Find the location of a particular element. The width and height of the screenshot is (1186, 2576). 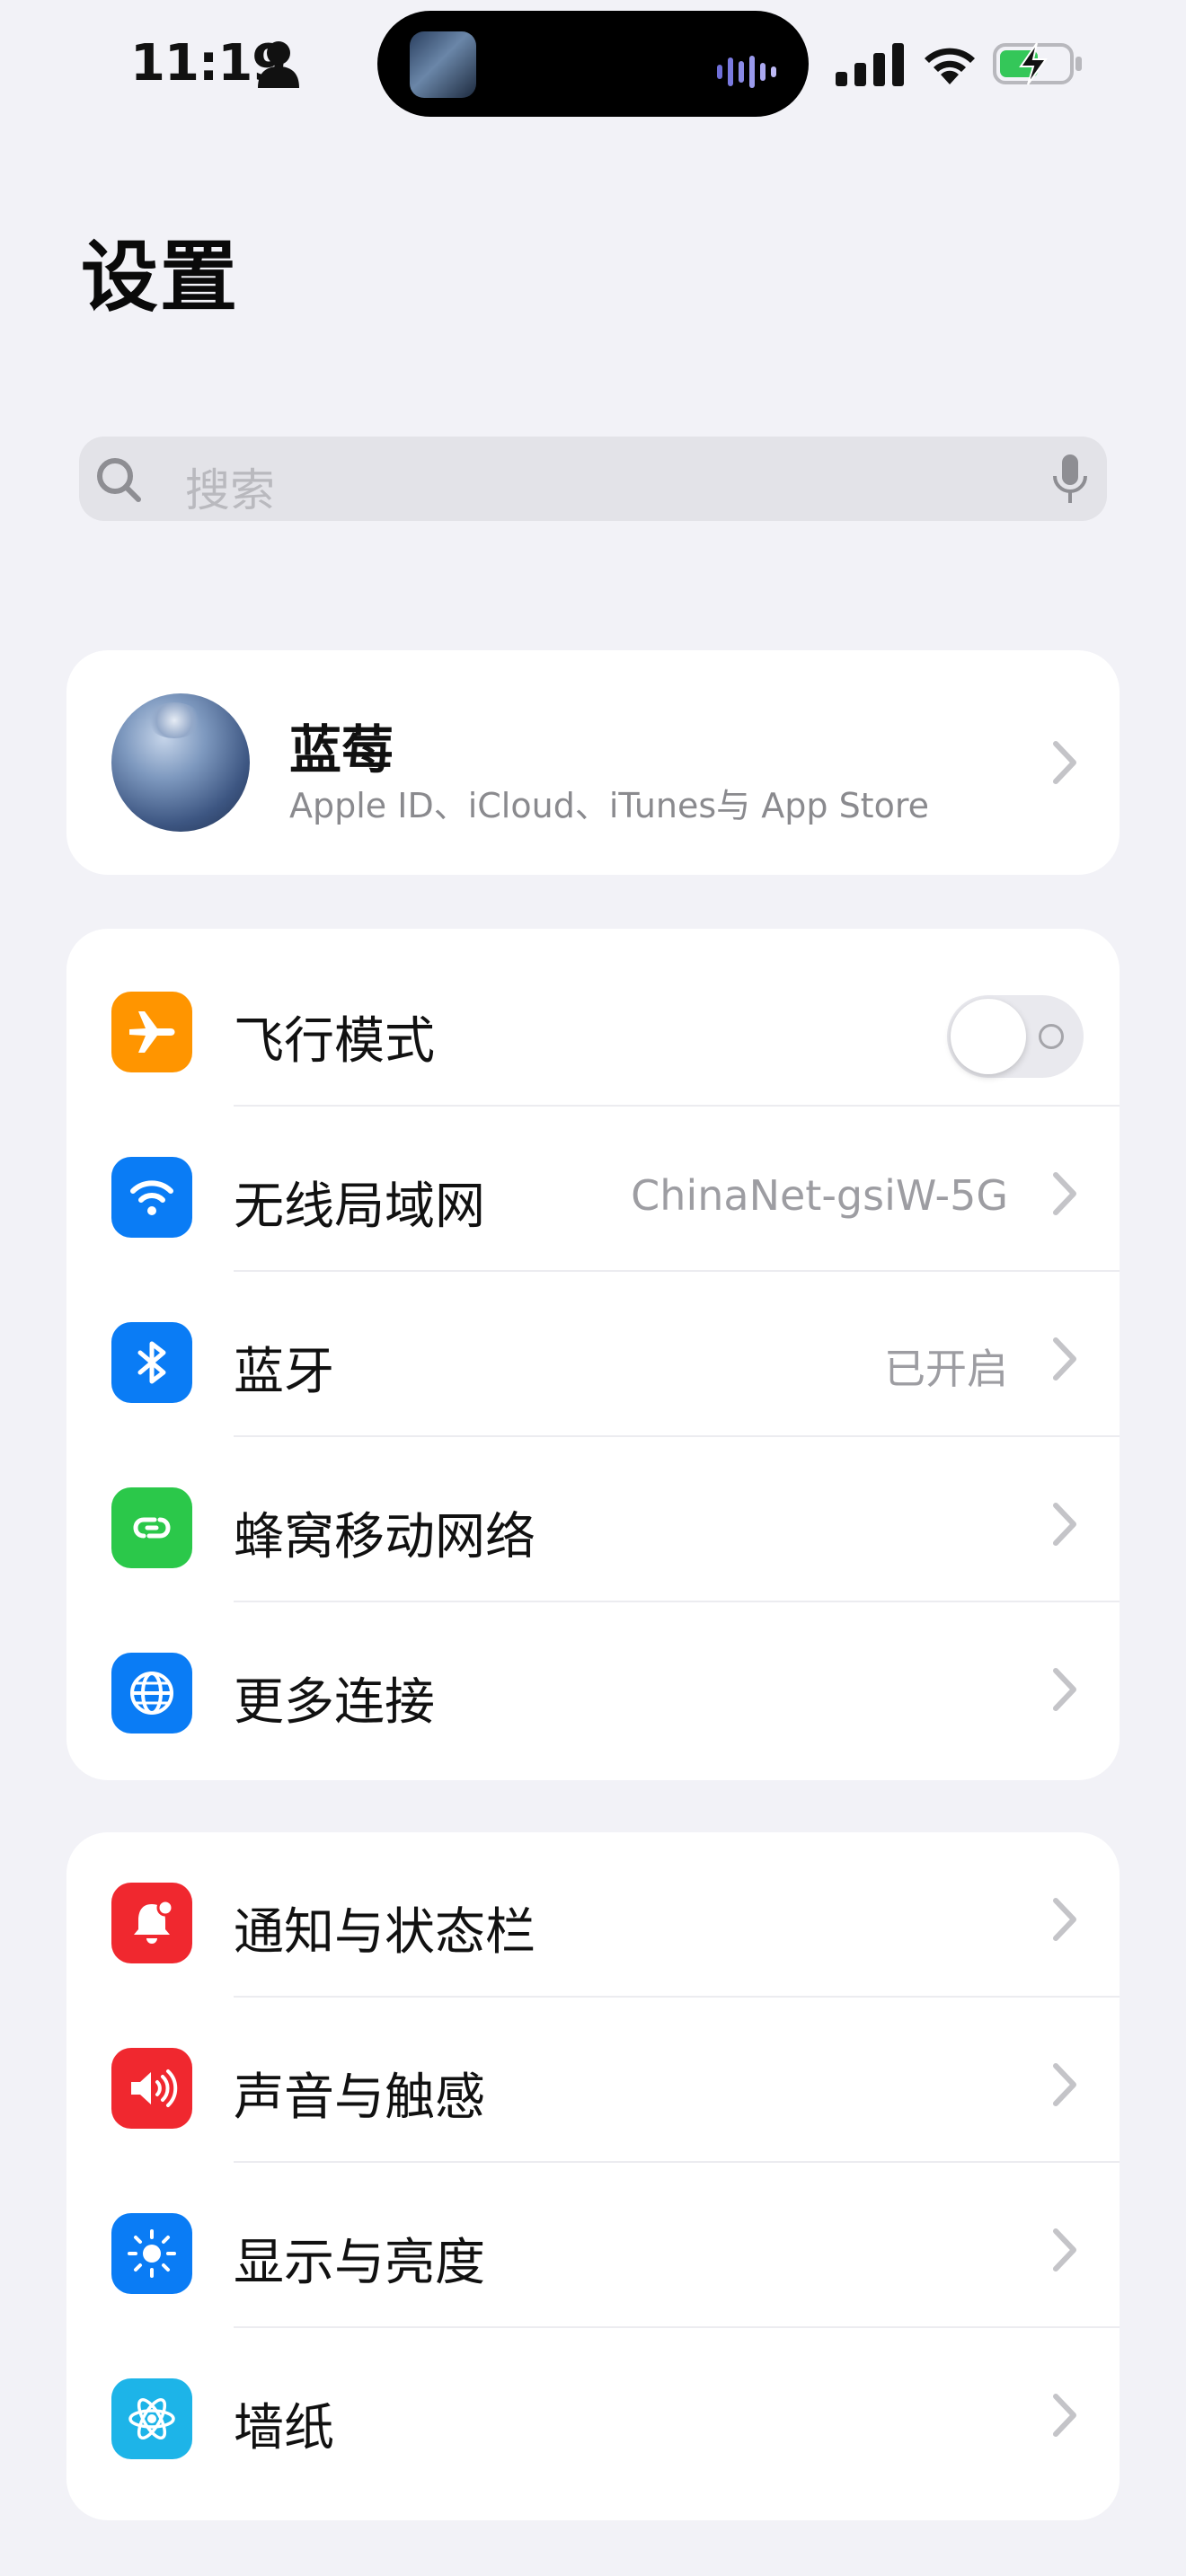

settings-row-bluetooth: 蓝牙 已开启 is located at coordinates (593, 1354).